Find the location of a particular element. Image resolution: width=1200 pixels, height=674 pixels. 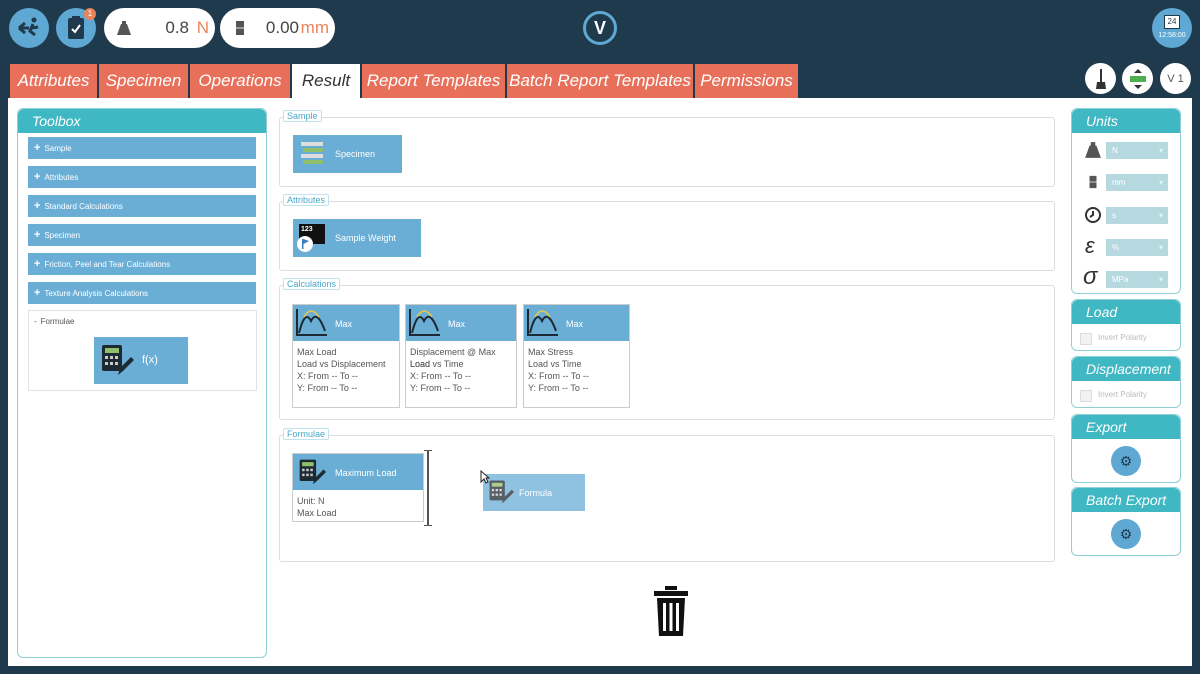

export-settings-button: ⚙ is located at coordinates (1126, 461).